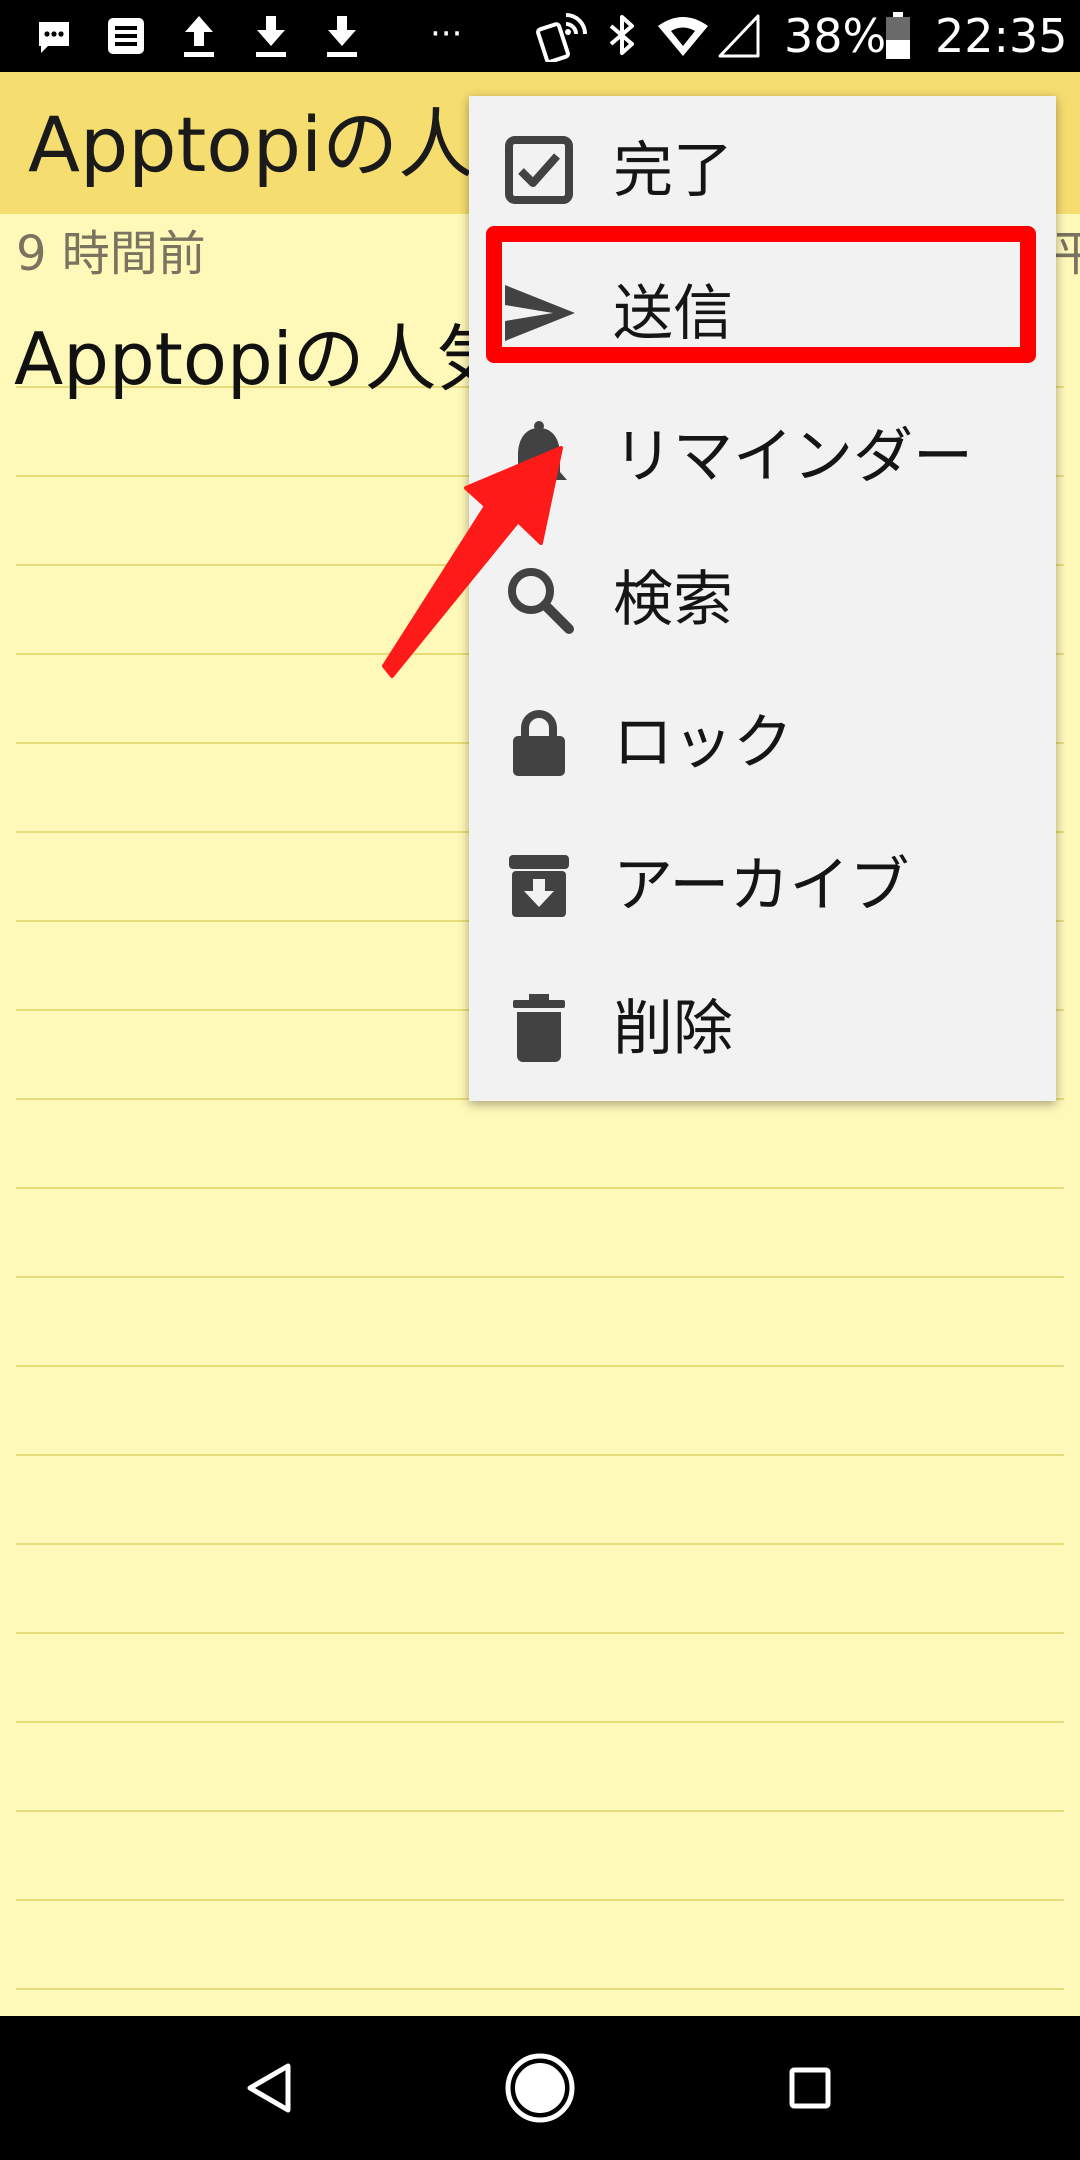  What do you see at coordinates (270, 2088) in the screenshot?
I see `back-icon` at bounding box center [270, 2088].